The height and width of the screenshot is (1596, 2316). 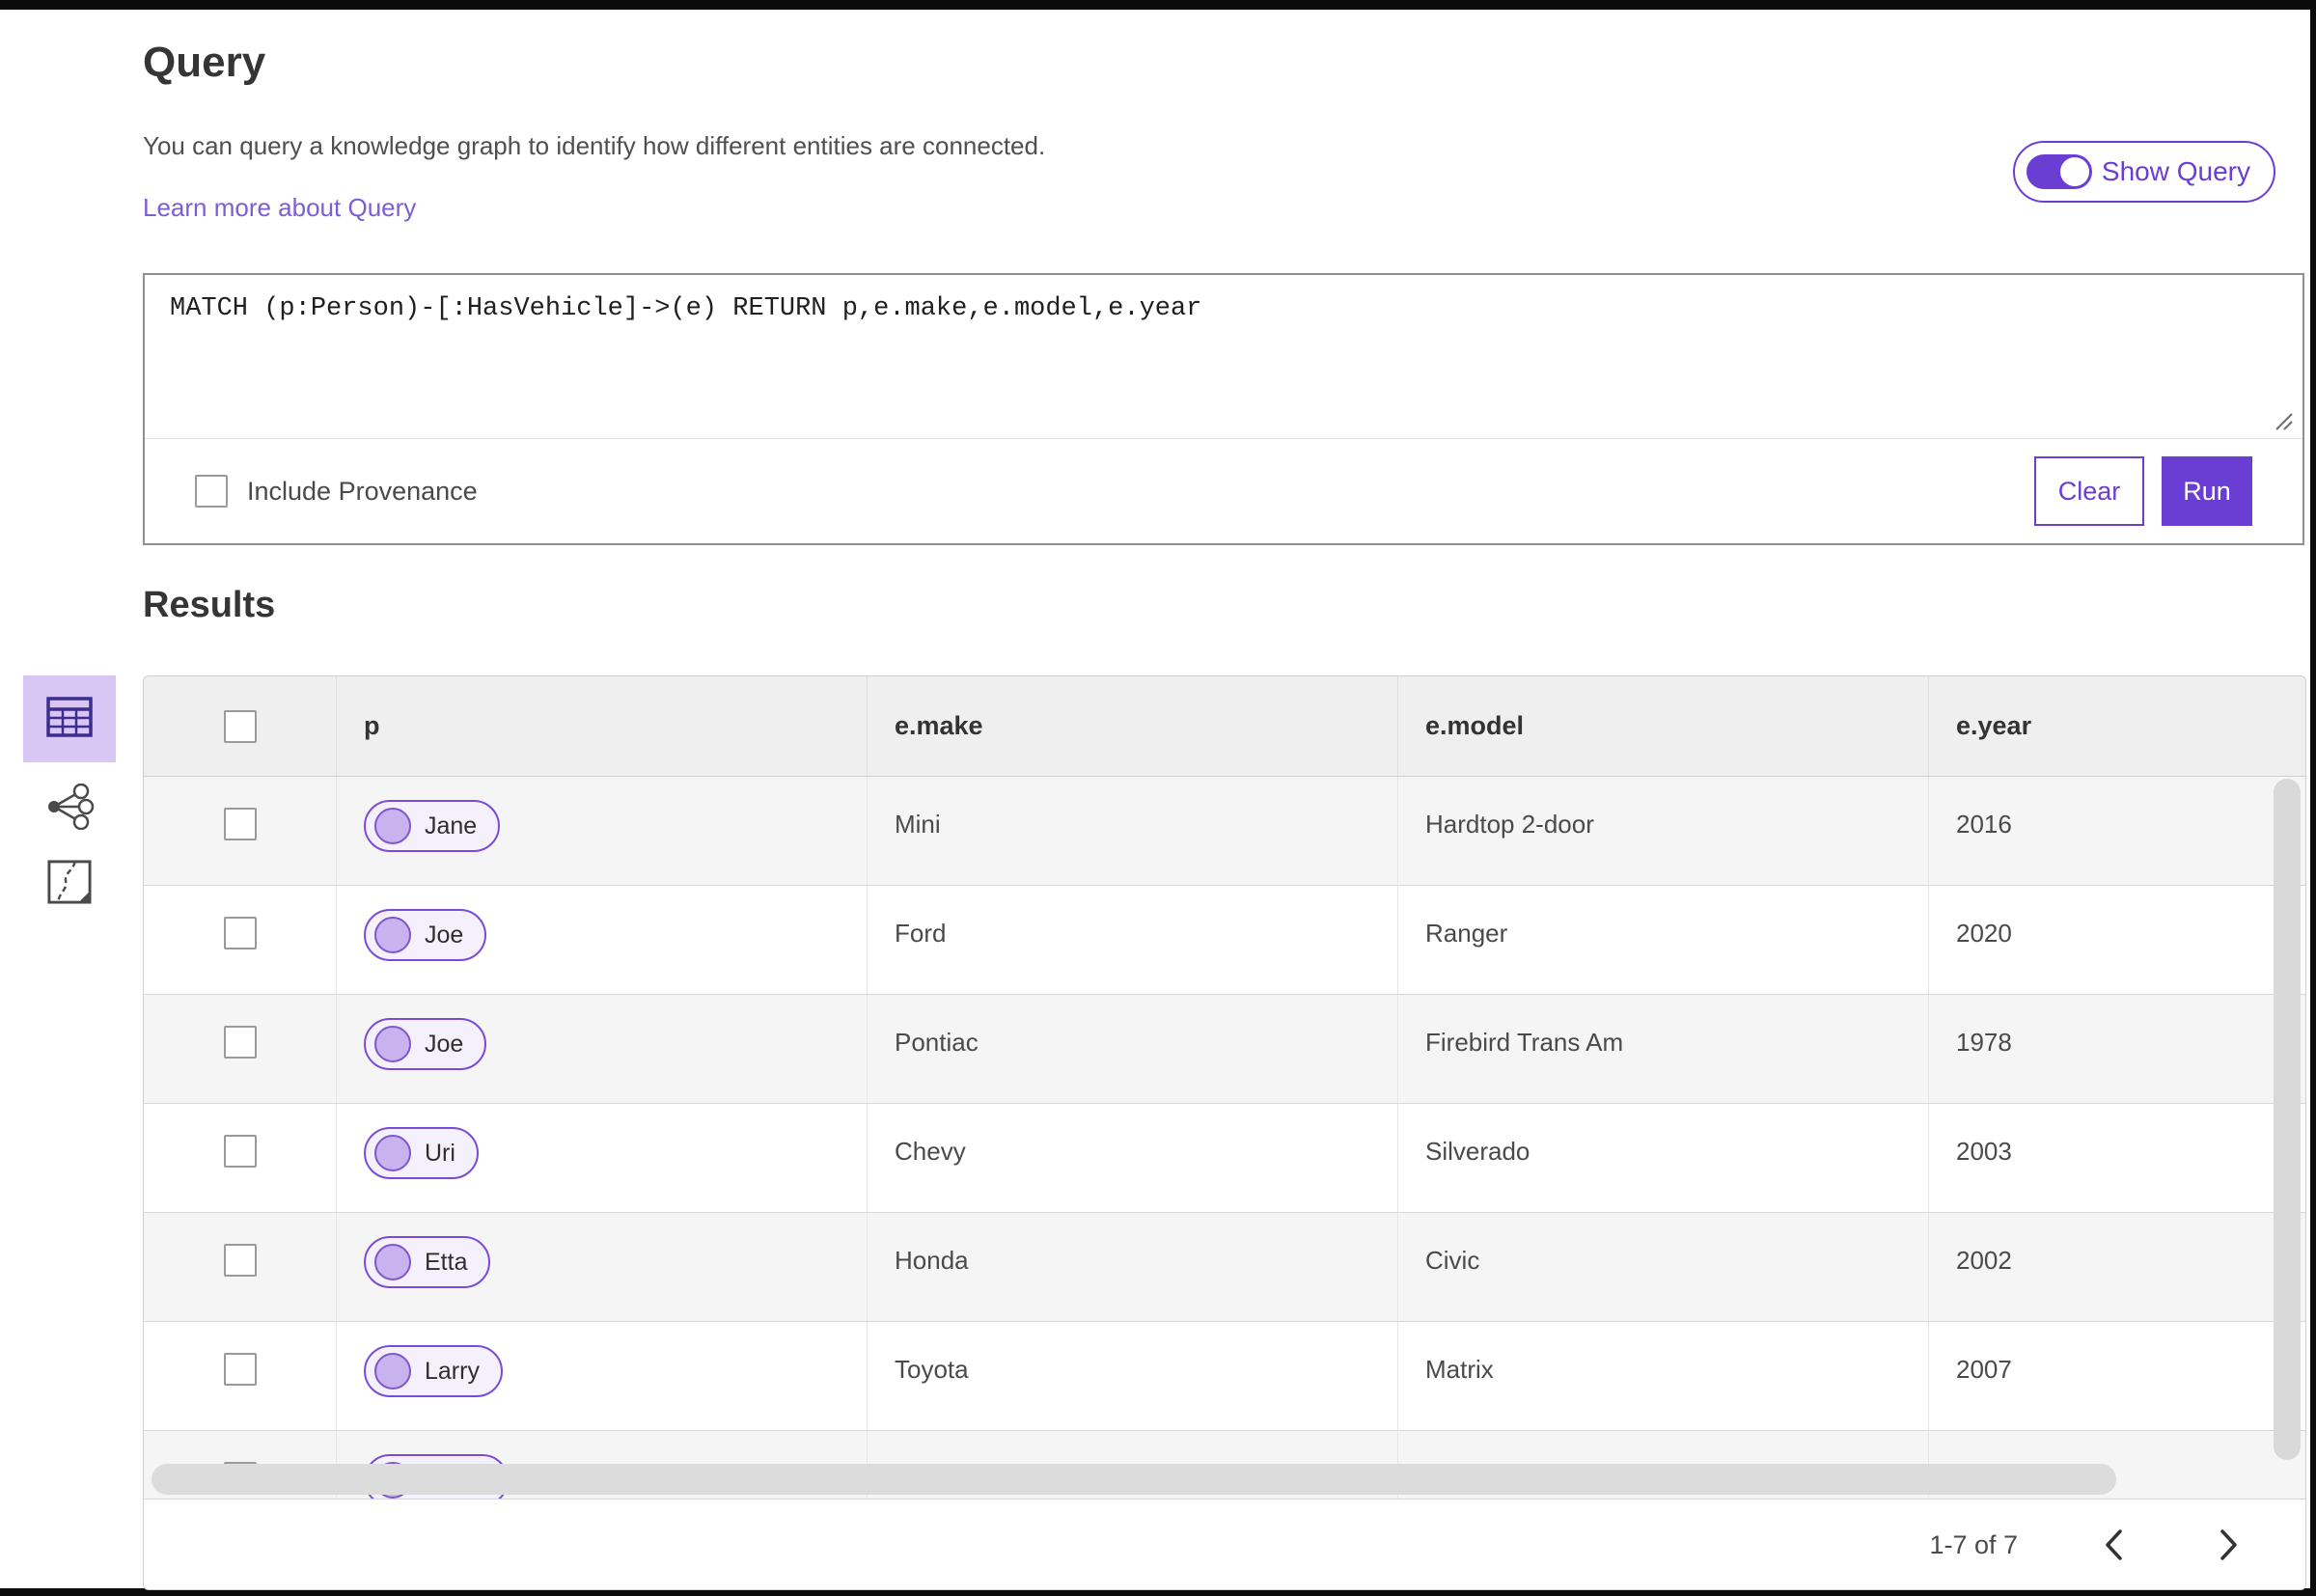 I want to click on cell-e-model: Matrix, so click(x=1663, y=1376).